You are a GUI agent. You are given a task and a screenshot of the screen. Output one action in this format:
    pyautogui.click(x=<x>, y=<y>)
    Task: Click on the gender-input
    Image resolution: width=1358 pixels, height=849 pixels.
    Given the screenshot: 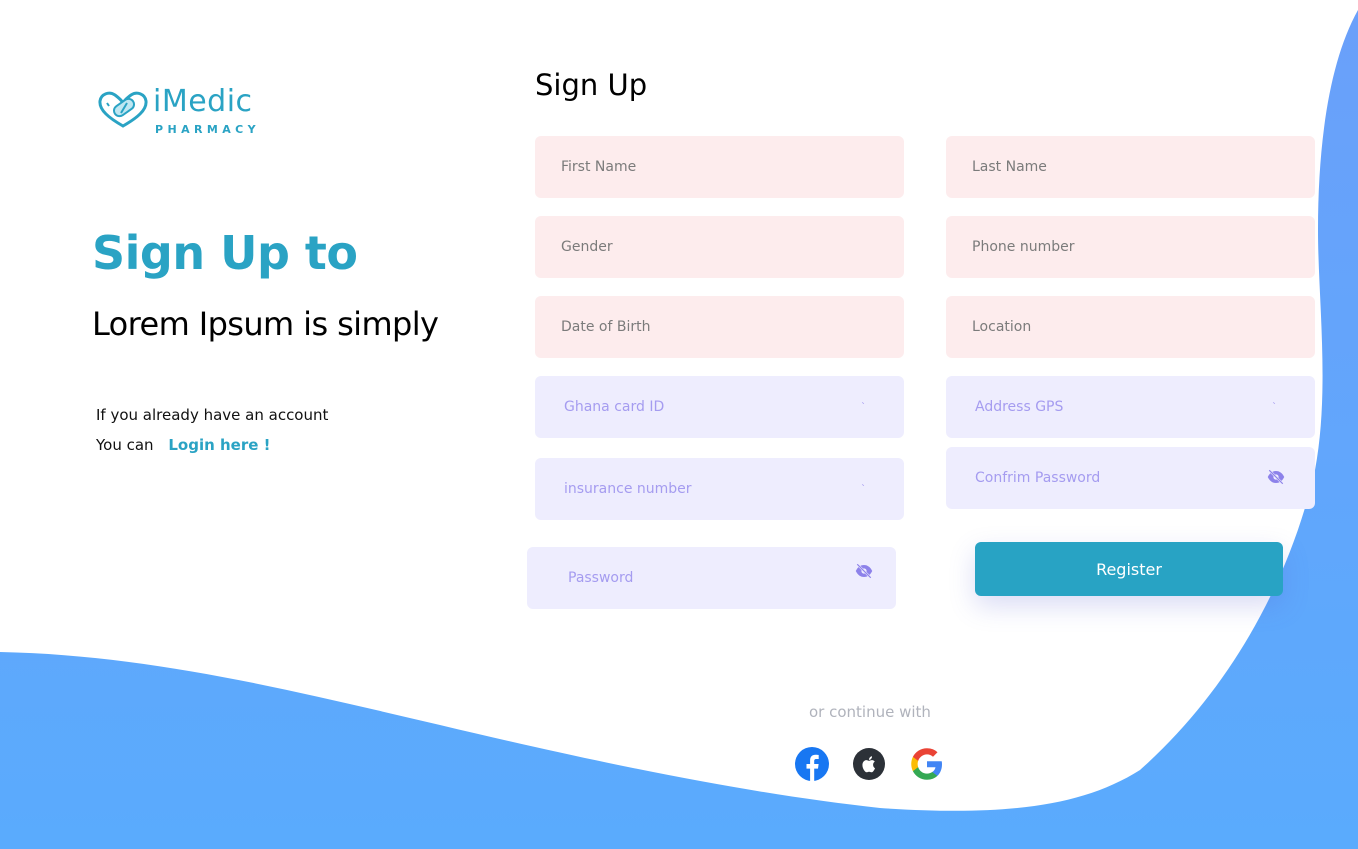 What is the action you would take?
    pyautogui.click(x=706, y=247)
    